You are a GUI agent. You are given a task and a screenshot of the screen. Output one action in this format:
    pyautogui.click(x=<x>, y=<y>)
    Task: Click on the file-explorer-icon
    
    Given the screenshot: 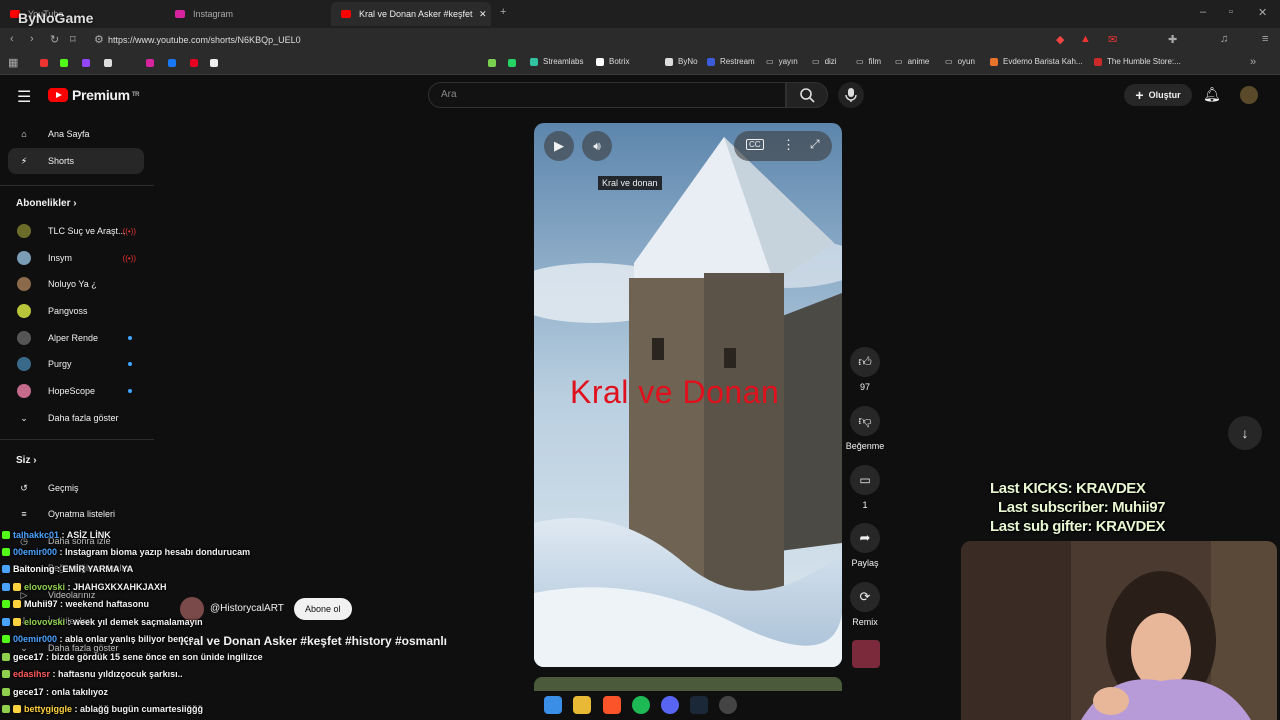 What is the action you would take?
    pyautogui.click(x=582, y=705)
    